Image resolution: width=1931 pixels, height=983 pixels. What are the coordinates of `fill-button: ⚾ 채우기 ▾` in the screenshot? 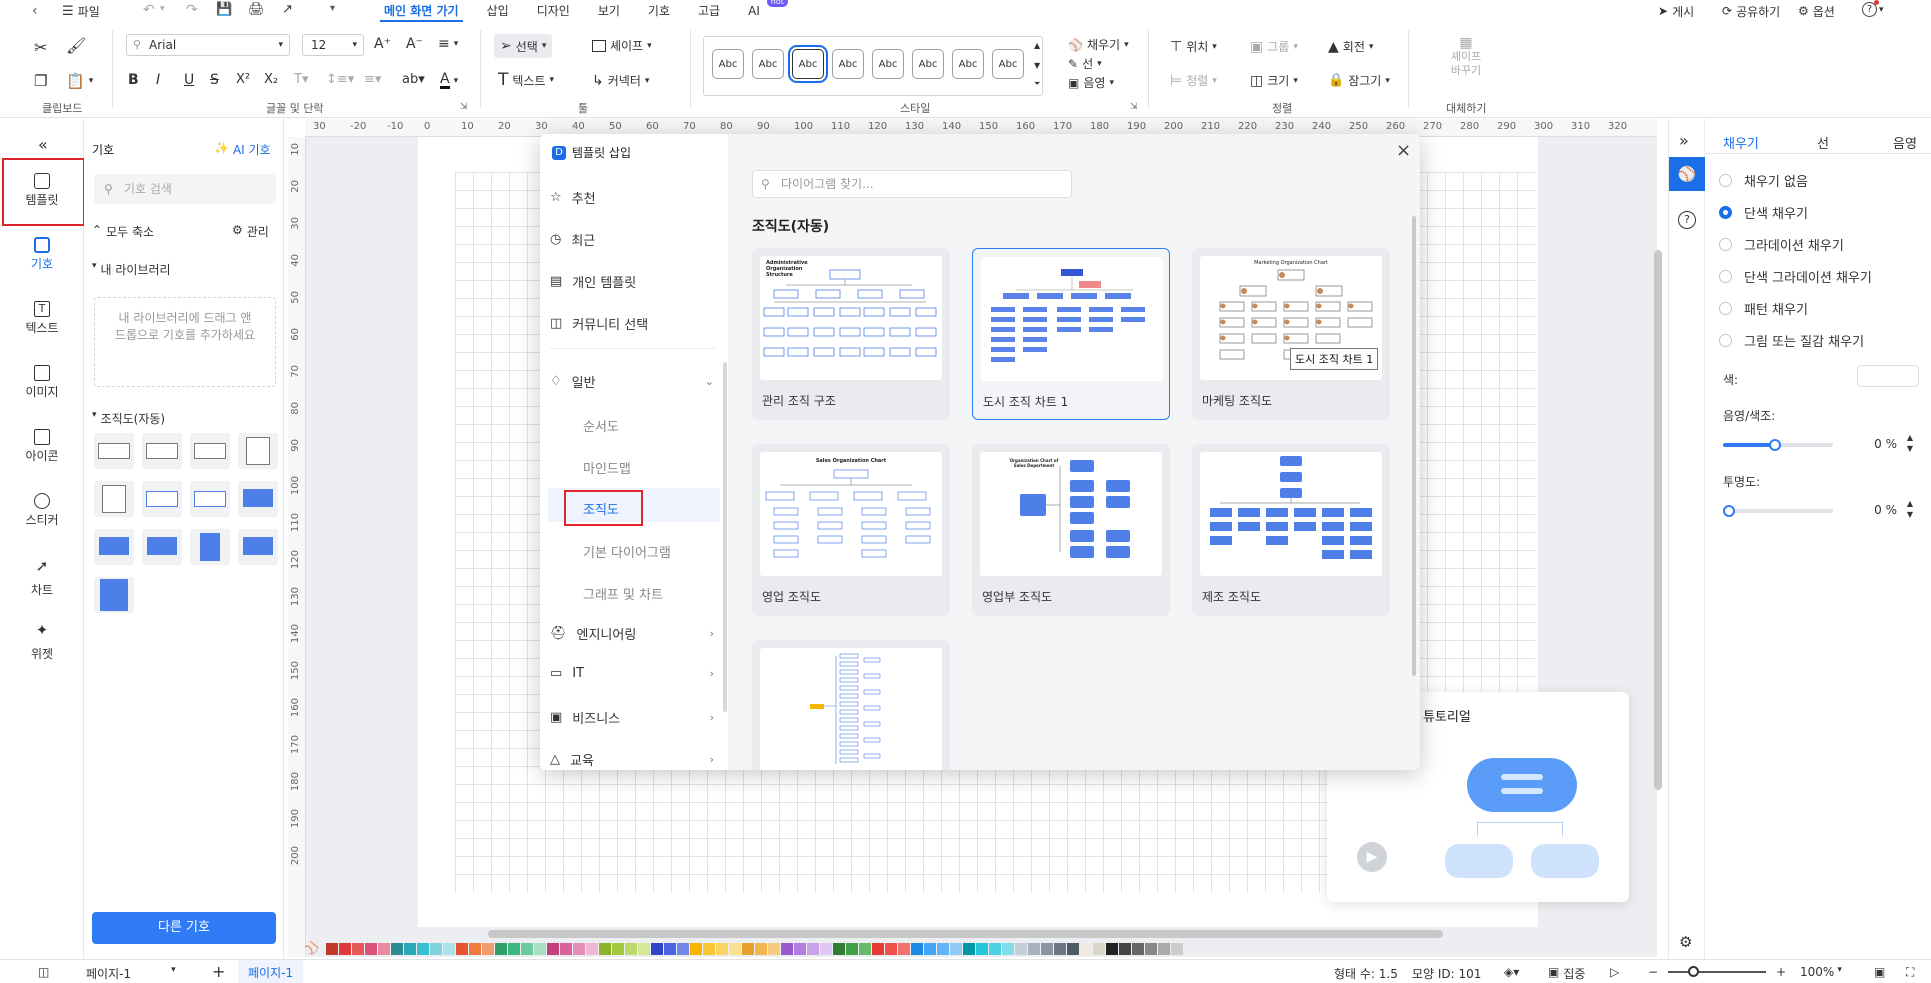 It's located at (1098, 44).